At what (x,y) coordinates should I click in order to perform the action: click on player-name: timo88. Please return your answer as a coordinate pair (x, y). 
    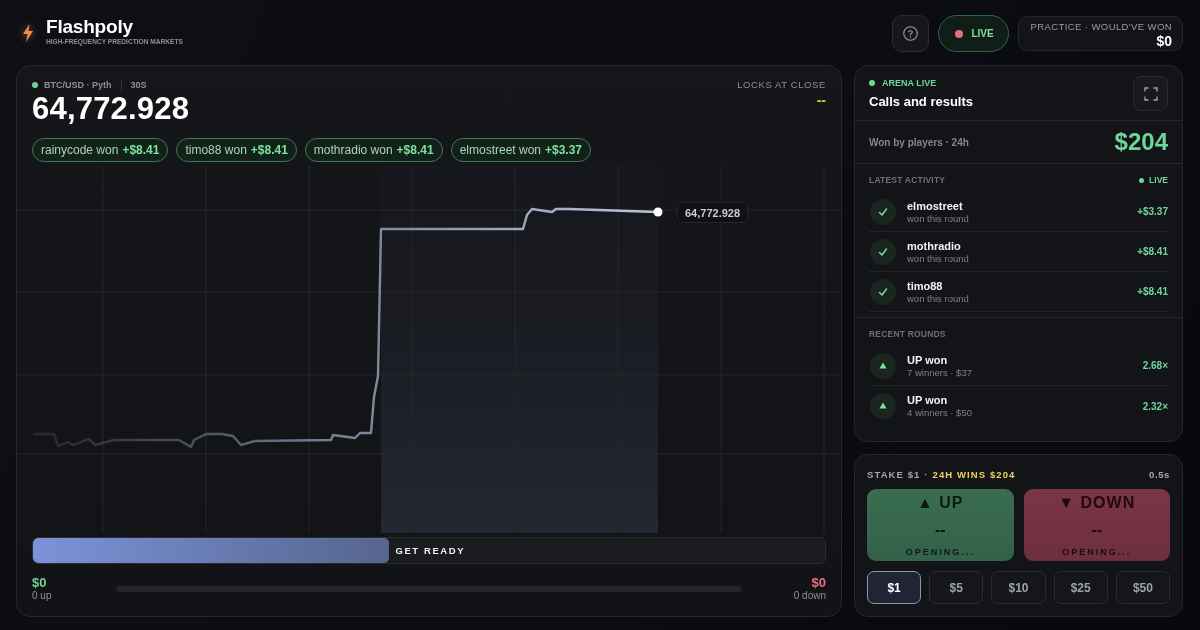
    Looking at the image, I should click on (925, 285).